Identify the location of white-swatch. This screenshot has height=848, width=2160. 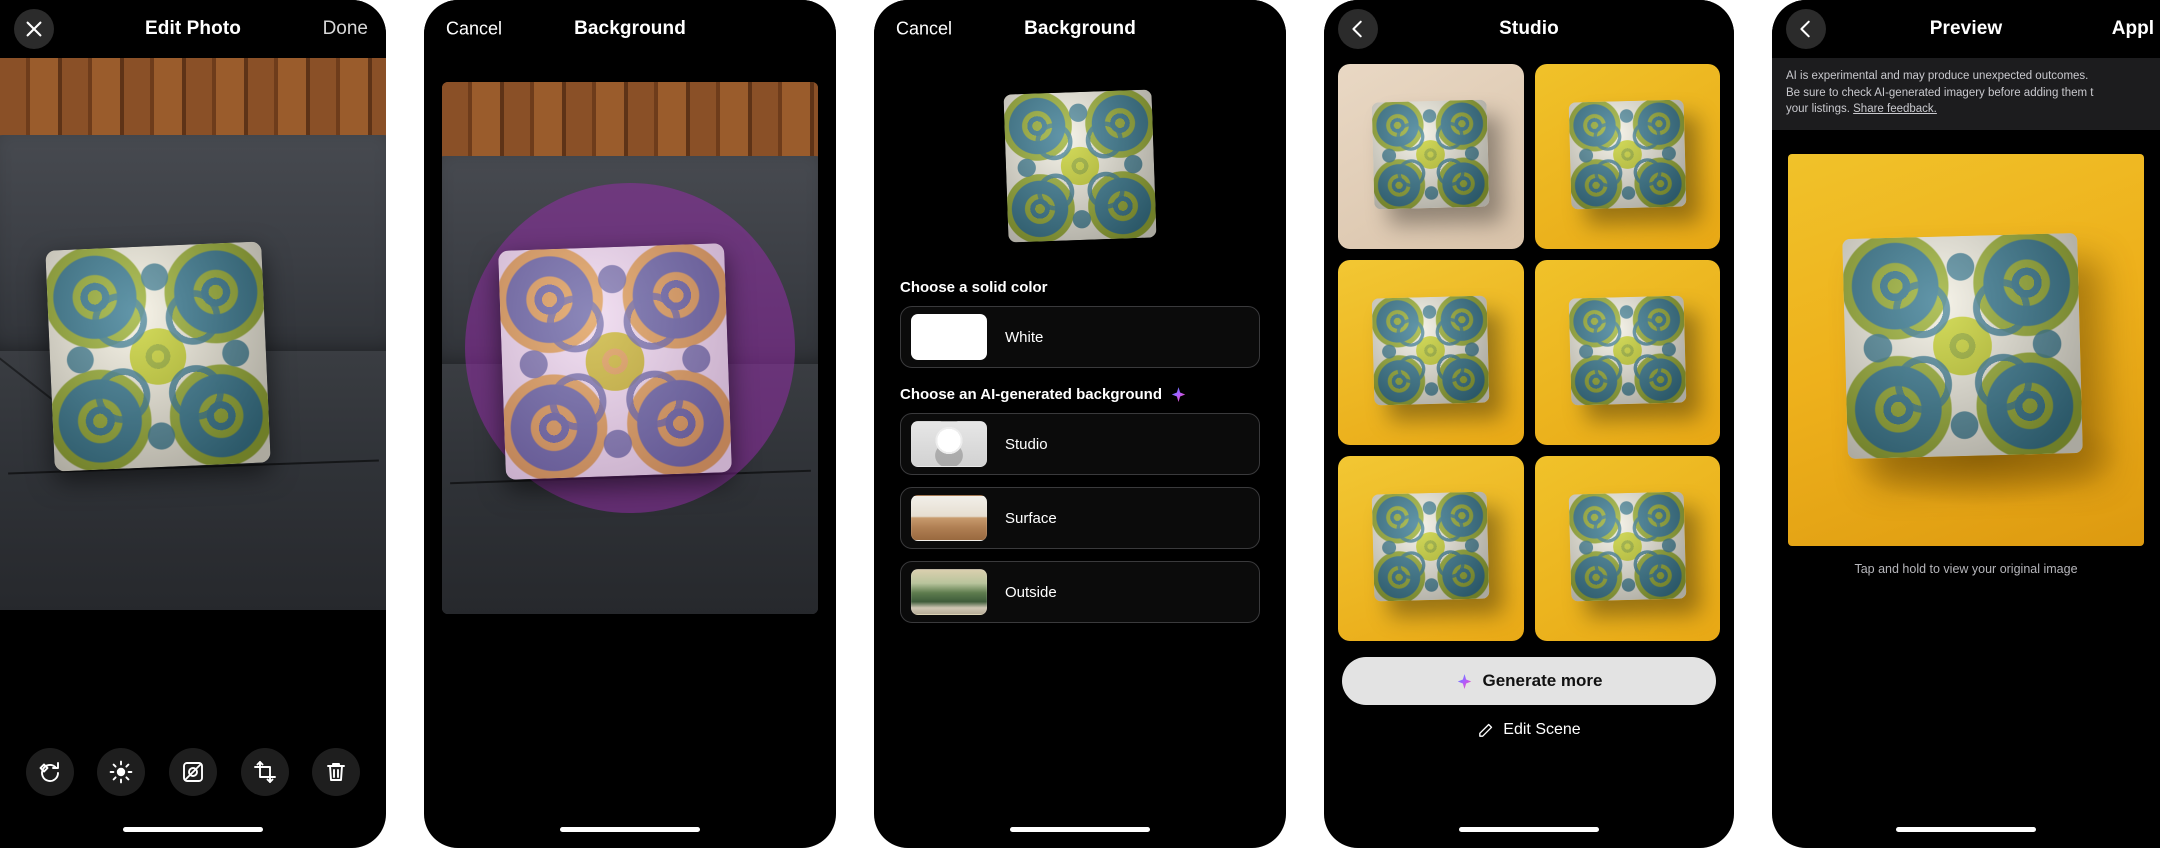
(949, 337).